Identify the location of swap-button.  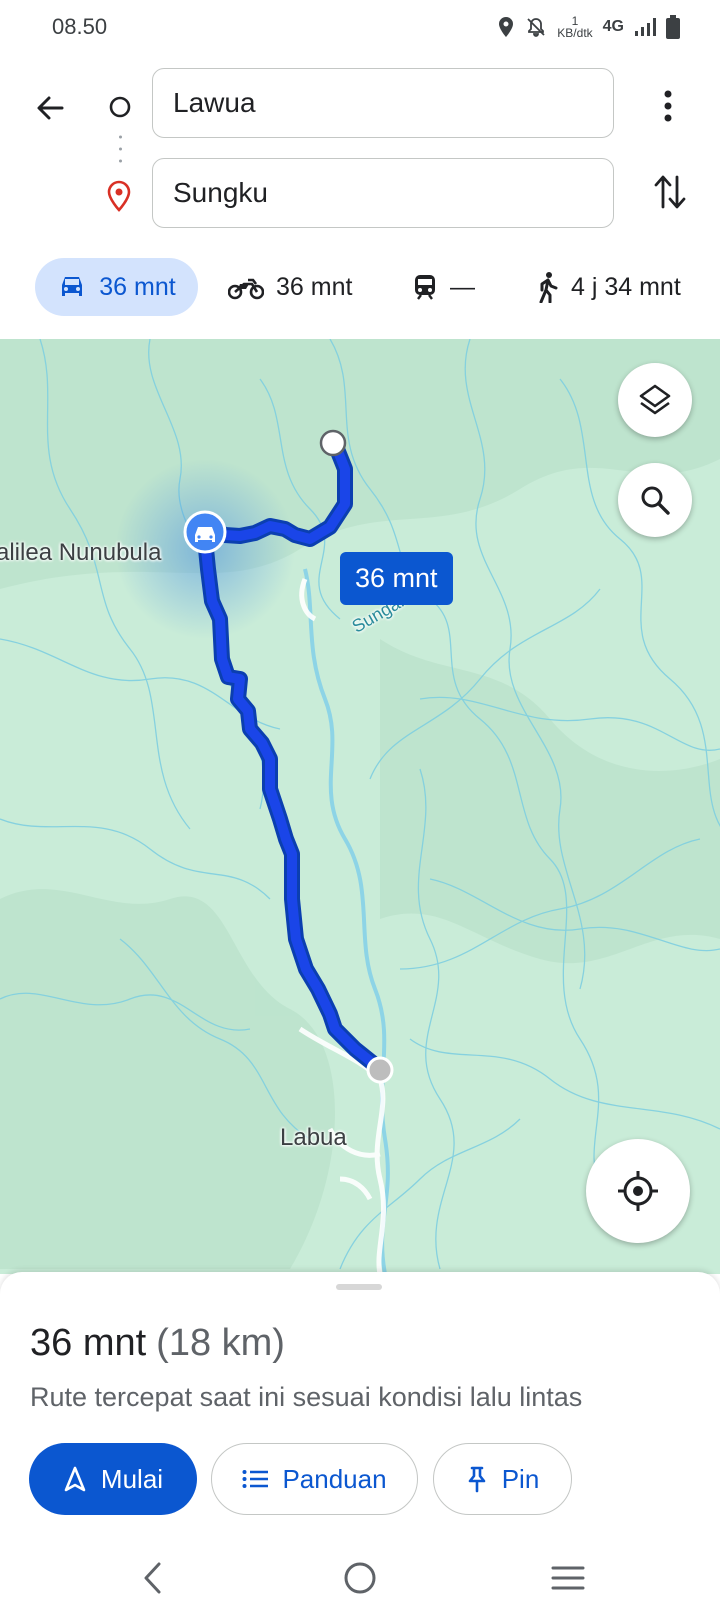
(670, 192).